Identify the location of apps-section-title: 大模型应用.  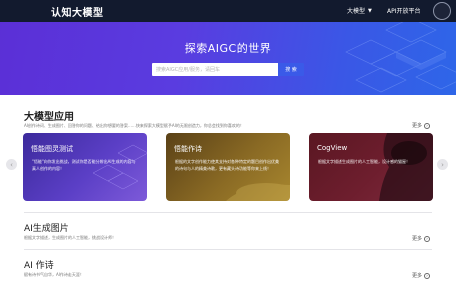
(49, 117).